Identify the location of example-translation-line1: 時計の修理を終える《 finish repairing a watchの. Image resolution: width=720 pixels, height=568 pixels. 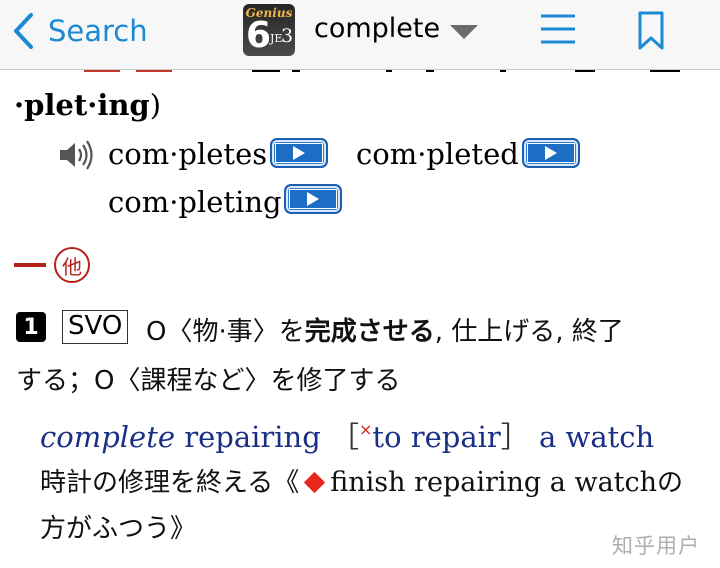
(361, 480).